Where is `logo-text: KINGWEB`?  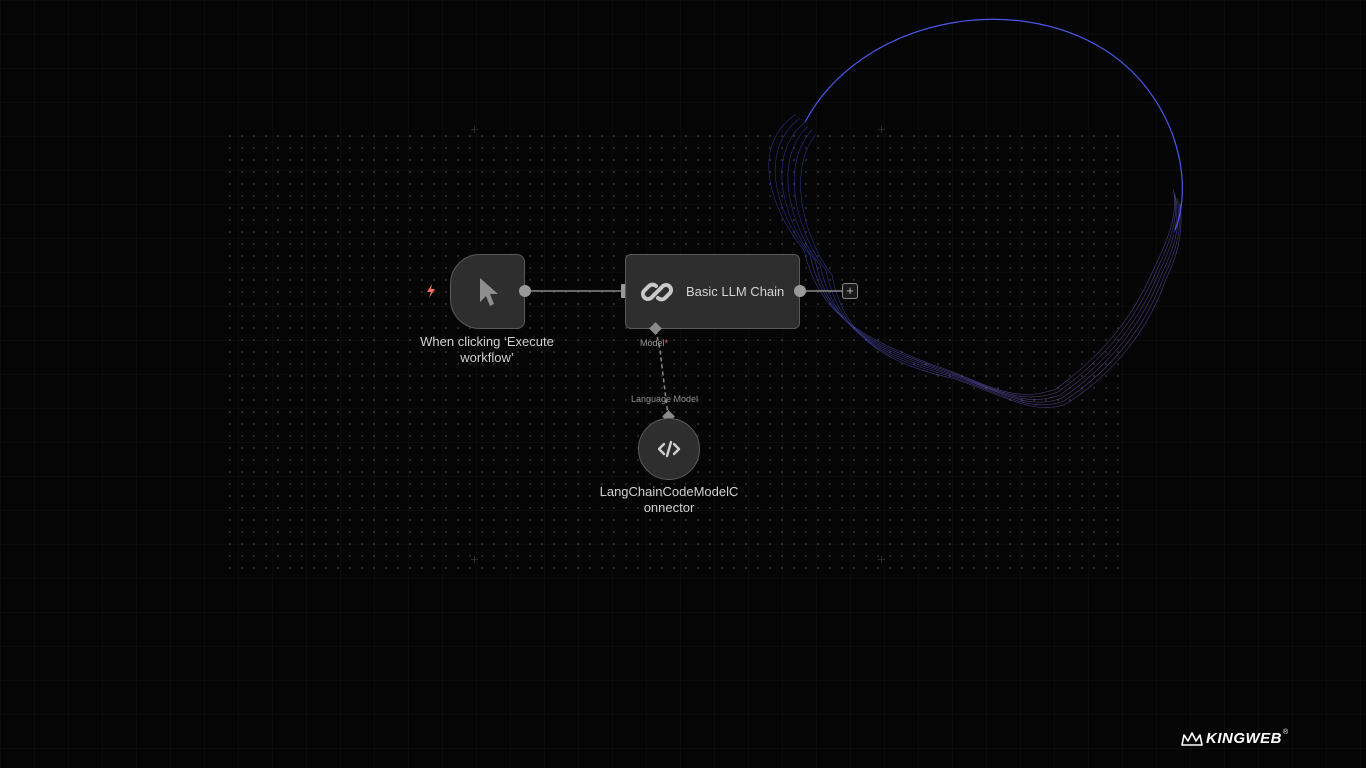 logo-text: KINGWEB is located at coordinates (1244, 738).